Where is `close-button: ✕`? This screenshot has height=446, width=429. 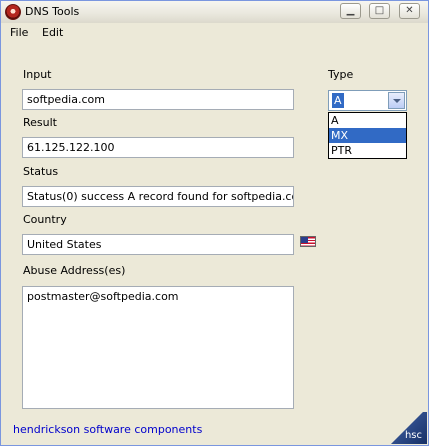
close-button: ✕ is located at coordinates (409, 11).